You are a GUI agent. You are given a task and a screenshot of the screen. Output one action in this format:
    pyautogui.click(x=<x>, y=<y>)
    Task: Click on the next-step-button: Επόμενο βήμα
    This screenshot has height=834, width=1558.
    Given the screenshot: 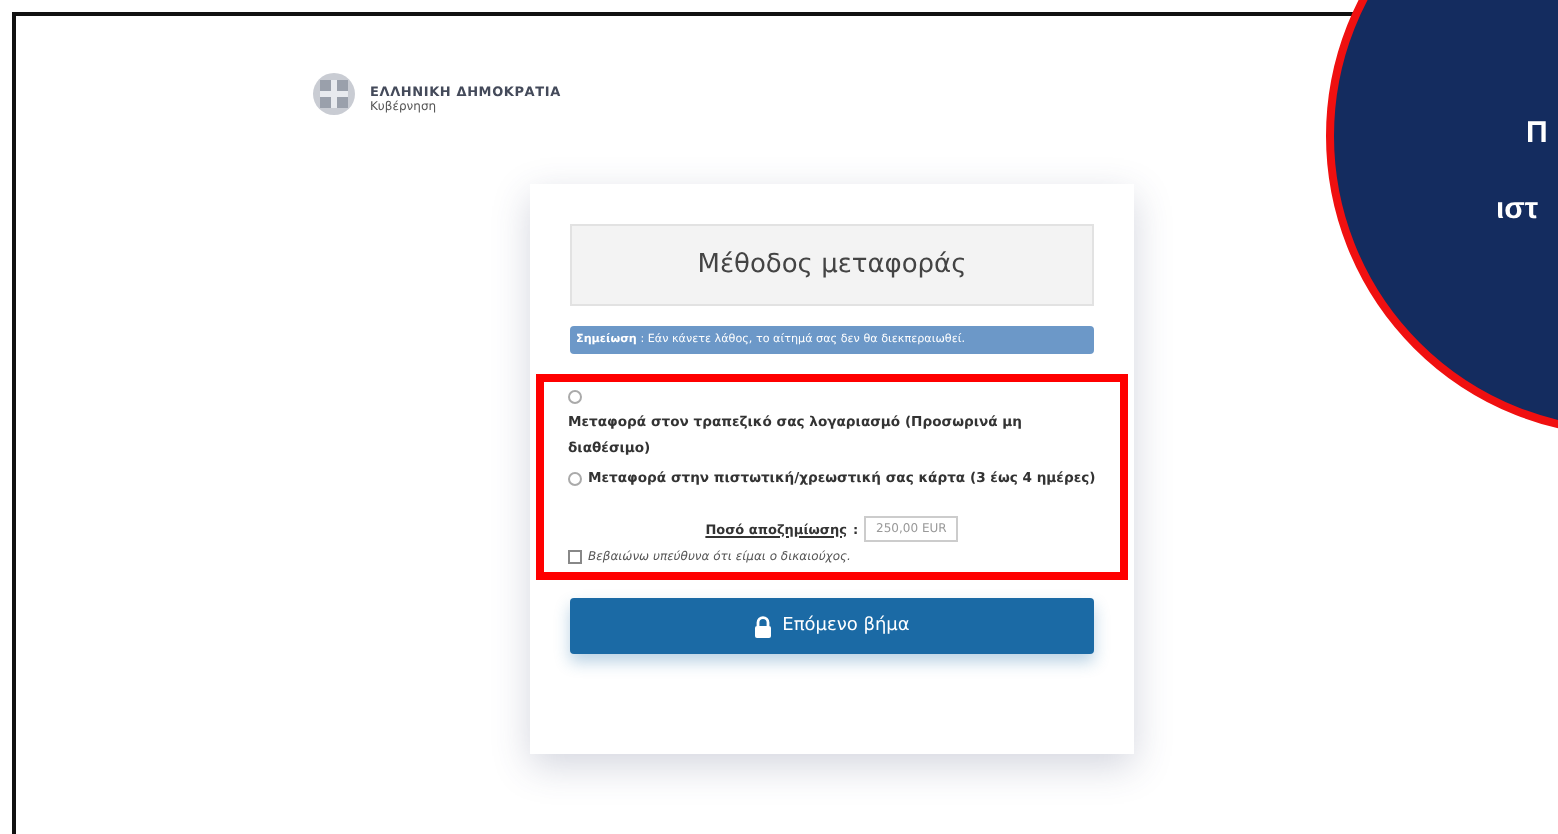 What is the action you would take?
    pyautogui.click(x=832, y=626)
    